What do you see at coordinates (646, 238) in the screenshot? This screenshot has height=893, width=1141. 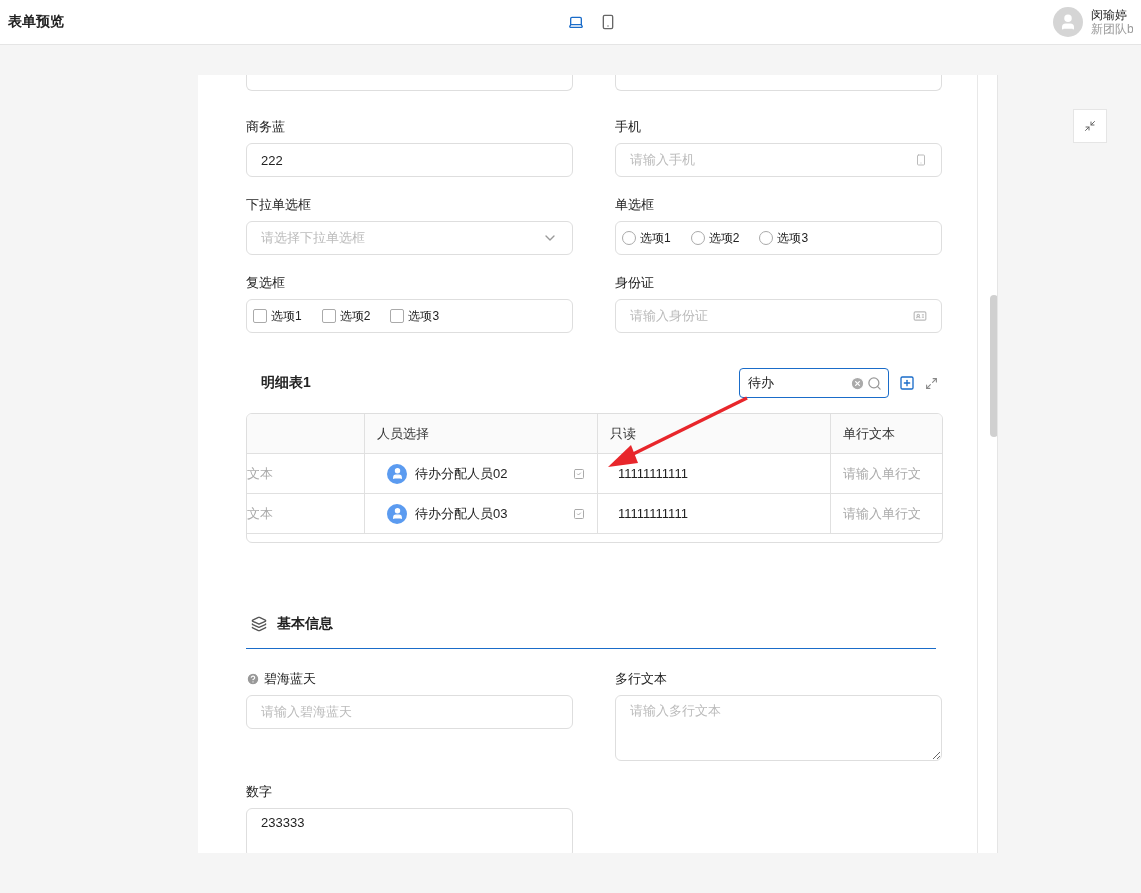 I see `radio-option: 选项1` at bounding box center [646, 238].